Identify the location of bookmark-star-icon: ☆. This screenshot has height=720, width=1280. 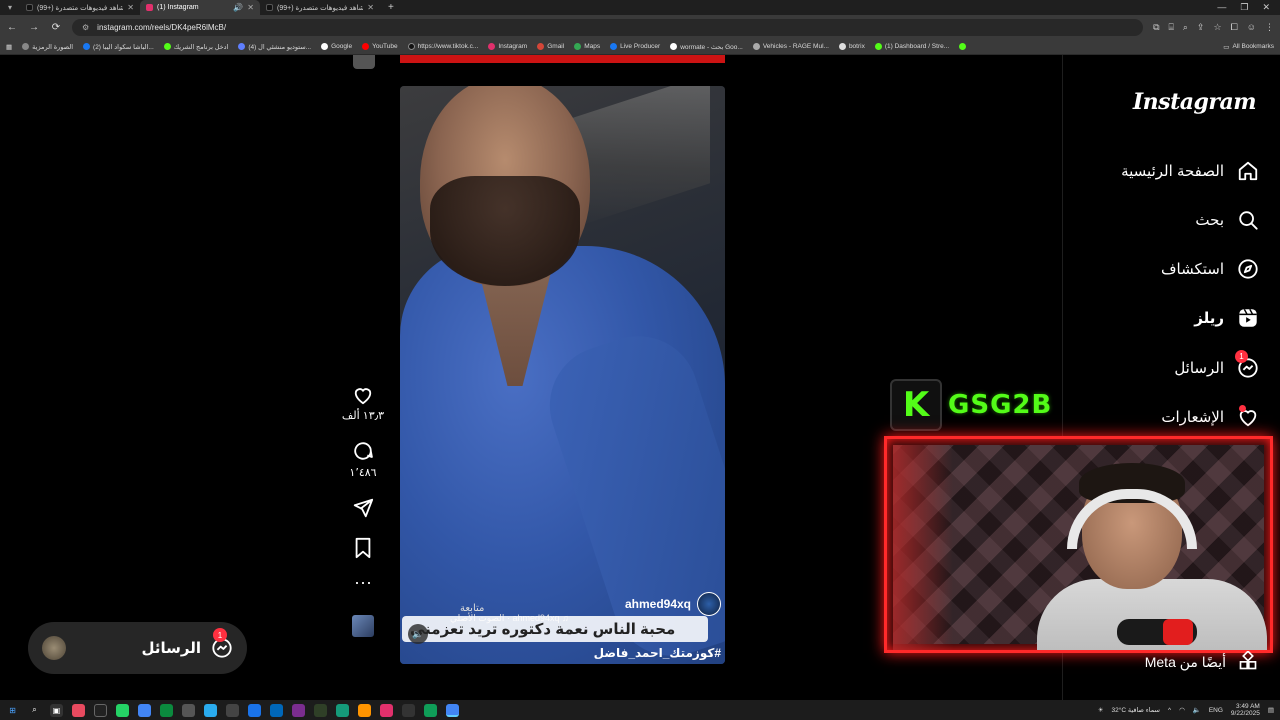
(1218, 27).